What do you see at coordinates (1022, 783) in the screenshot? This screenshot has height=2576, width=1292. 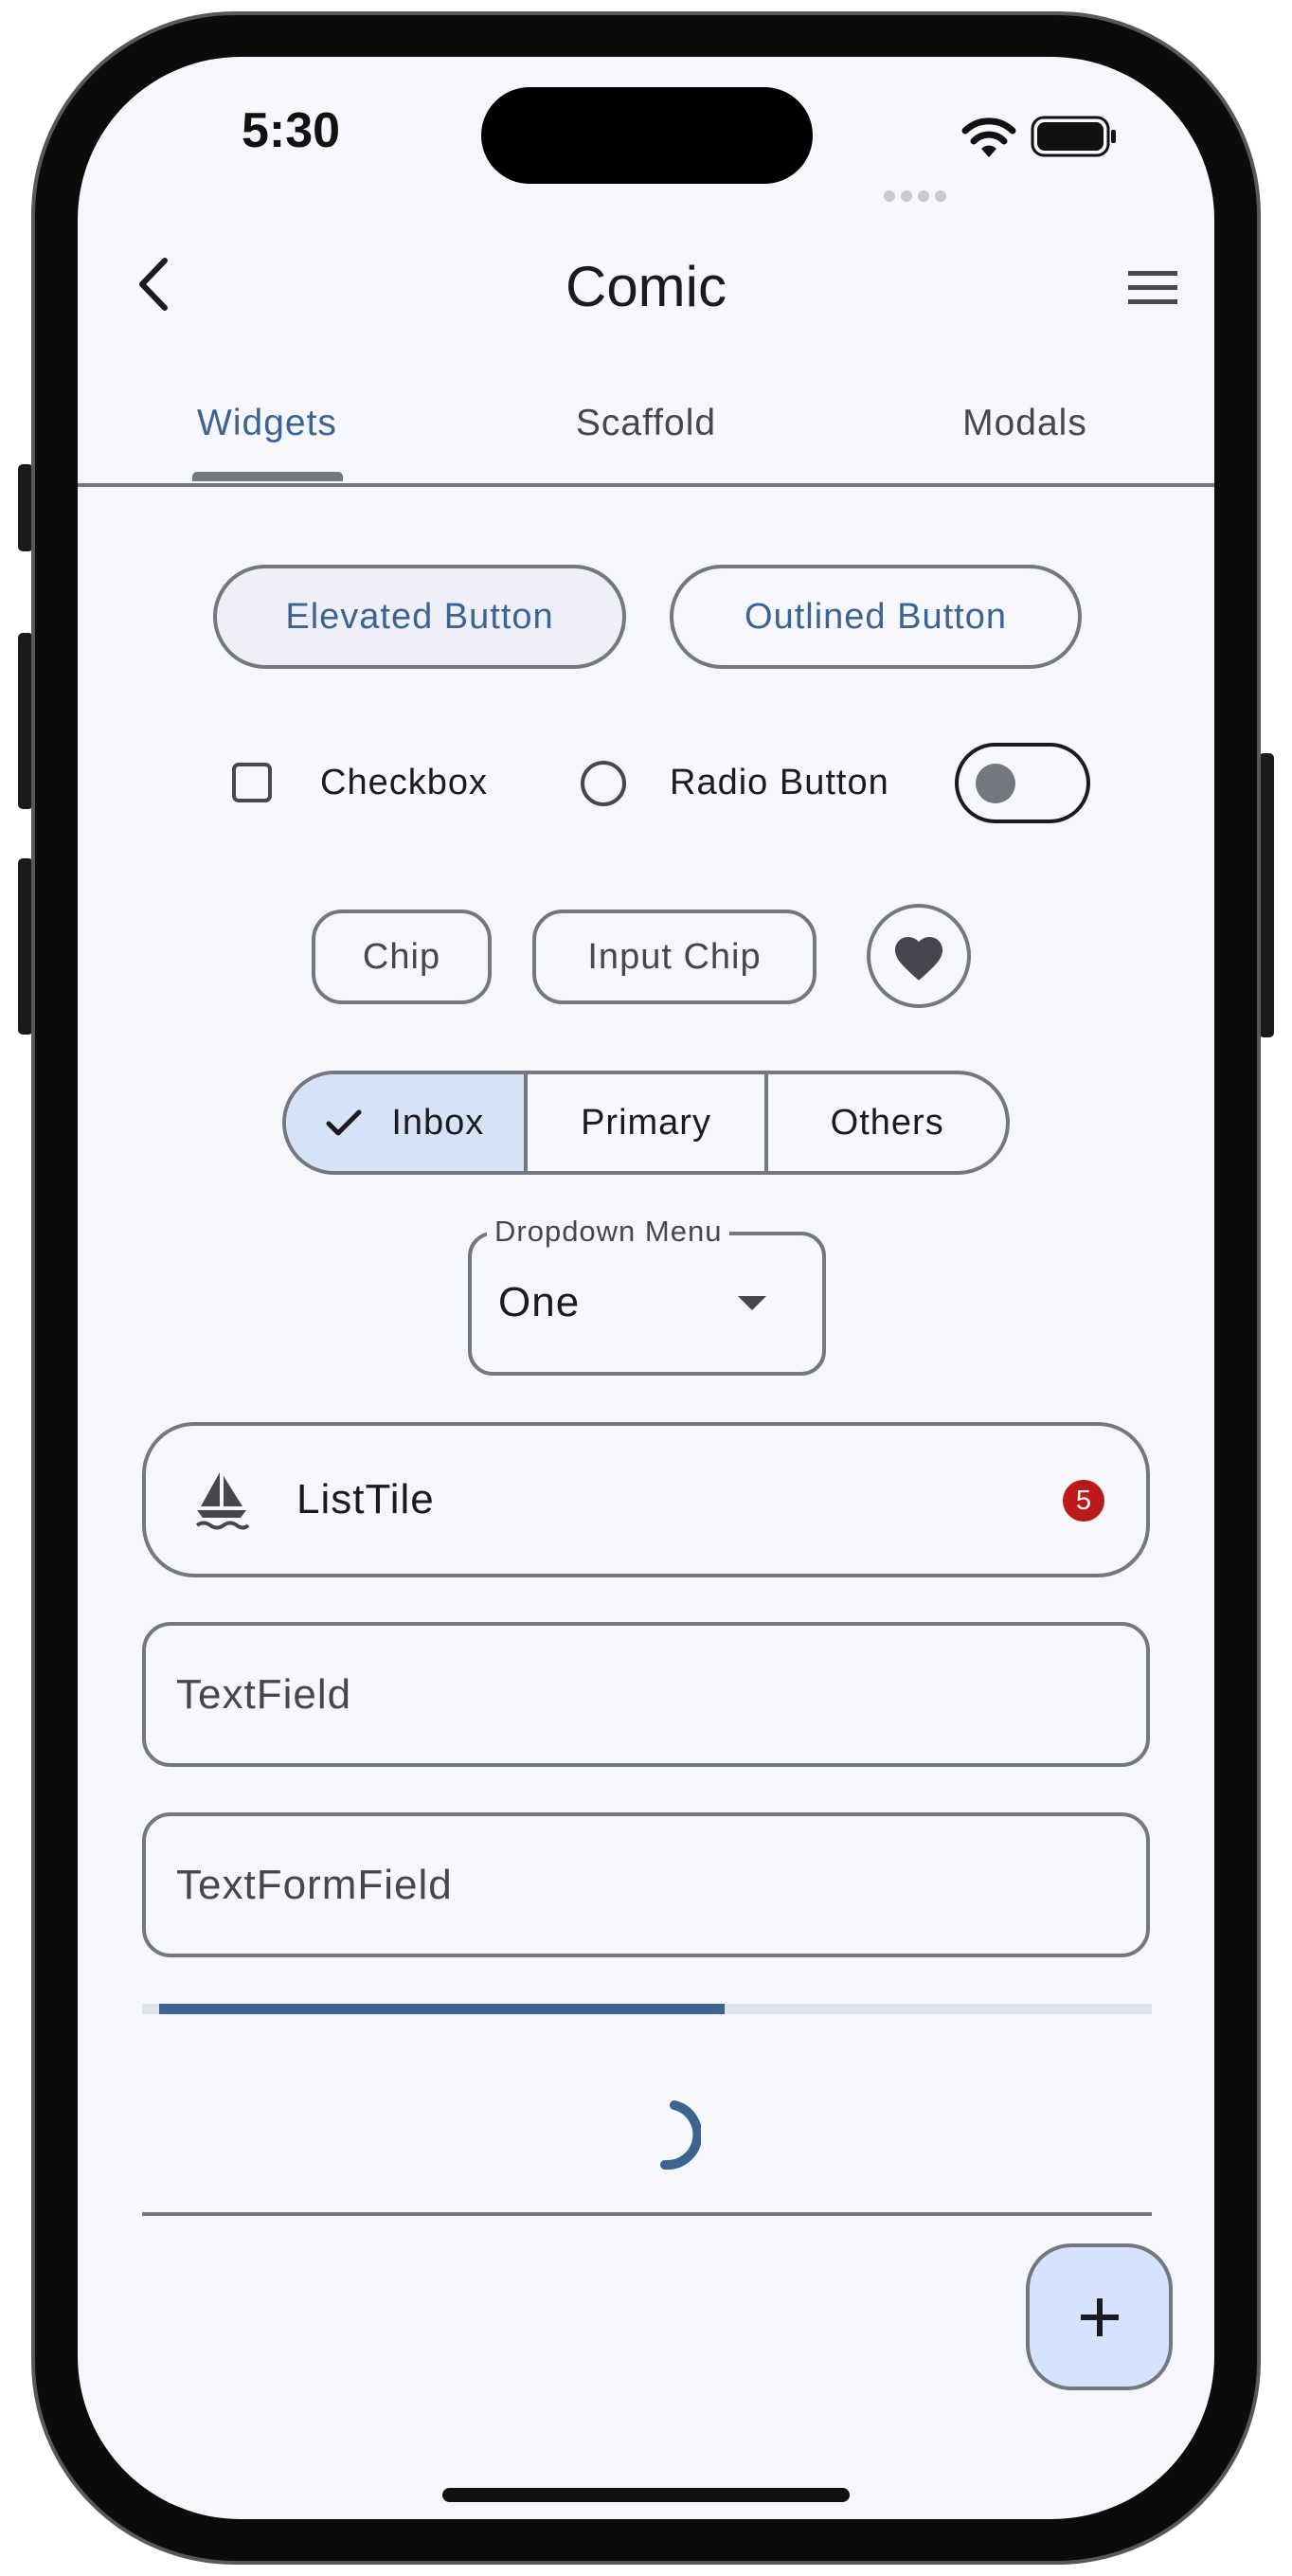 I see `switch` at bounding box center [1022, 783].